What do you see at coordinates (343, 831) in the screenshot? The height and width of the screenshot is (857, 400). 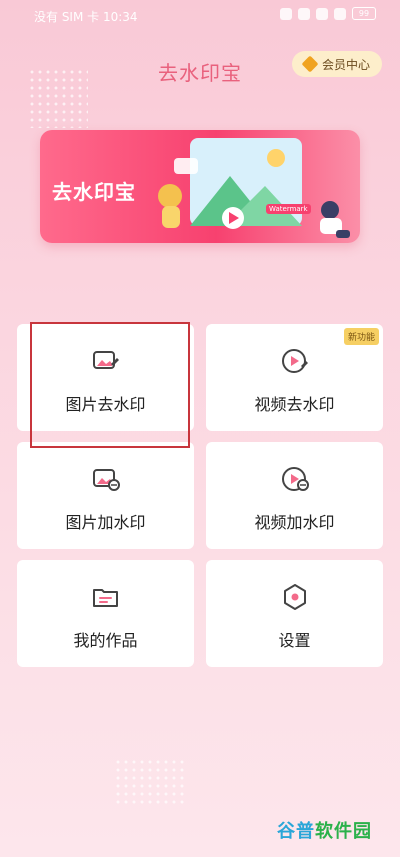 I see `watermark-part2: 软件园` at bounding box center [343, 831].